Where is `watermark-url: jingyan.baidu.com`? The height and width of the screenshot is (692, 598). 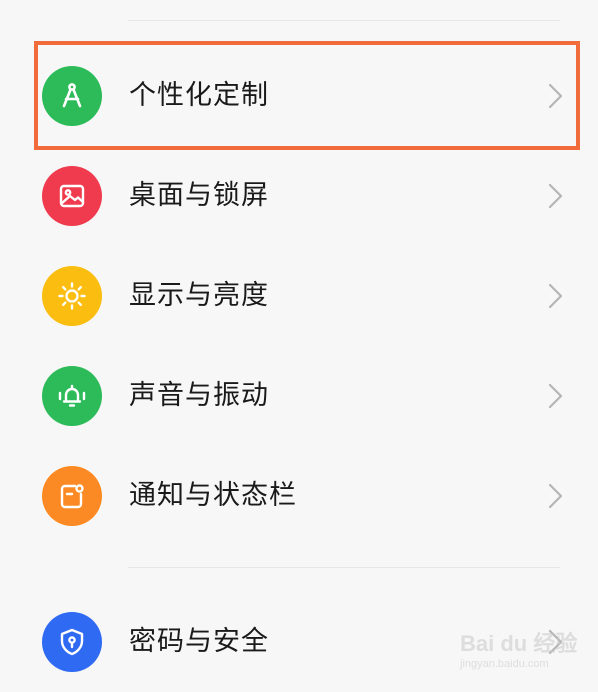
watermark-url: jingyan.baidu.com is located at coordinates (504, 664).